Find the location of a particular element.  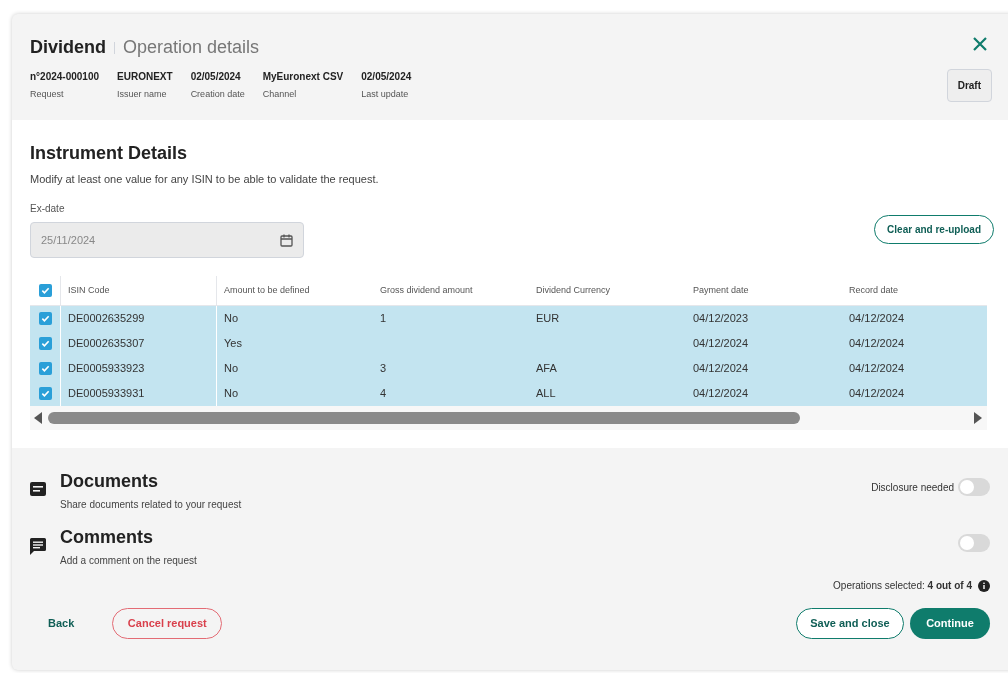

table-cell-text: 1 is located at coordinates (383, 319).